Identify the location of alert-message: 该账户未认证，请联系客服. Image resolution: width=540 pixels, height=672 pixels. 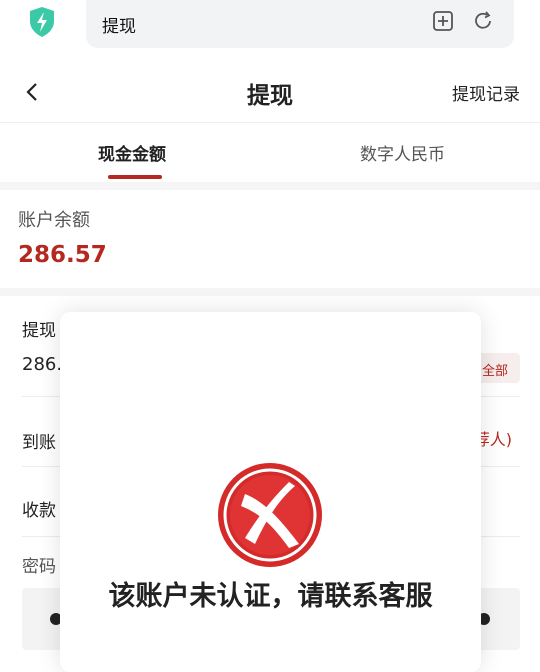
(270, 596).